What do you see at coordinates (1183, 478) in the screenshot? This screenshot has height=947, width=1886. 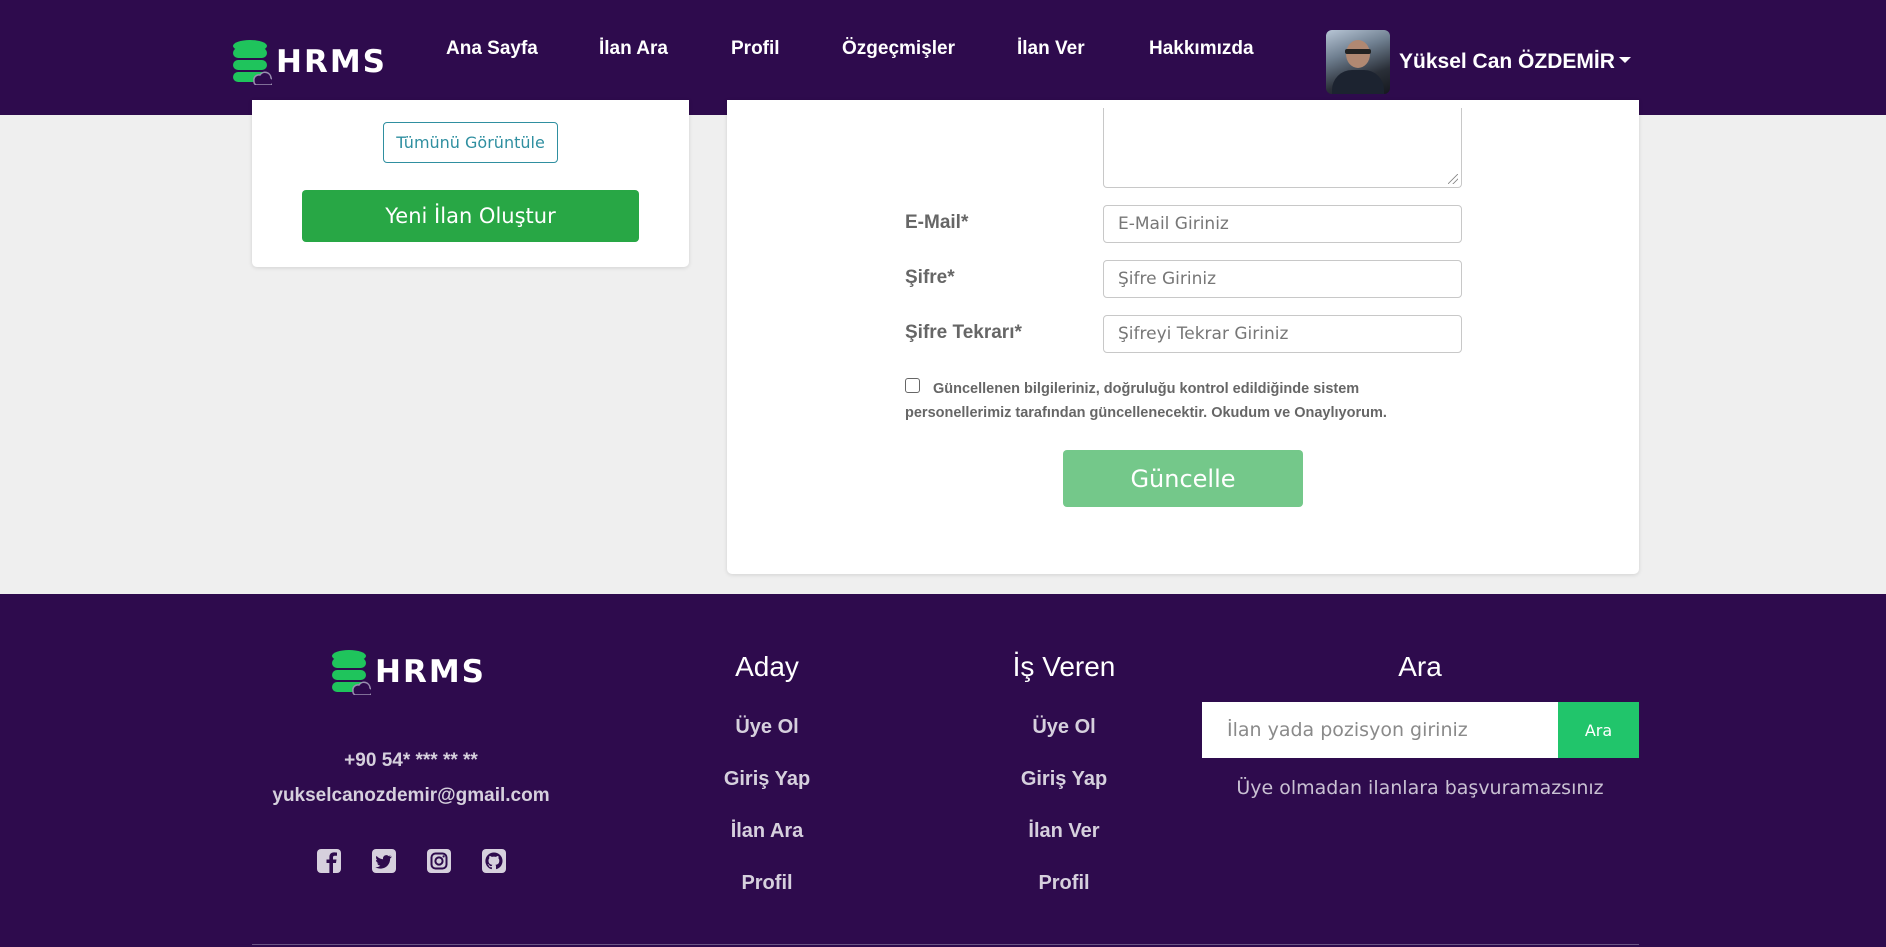 I see `update-button: Güncelle` at bounding box center [1183, 478].